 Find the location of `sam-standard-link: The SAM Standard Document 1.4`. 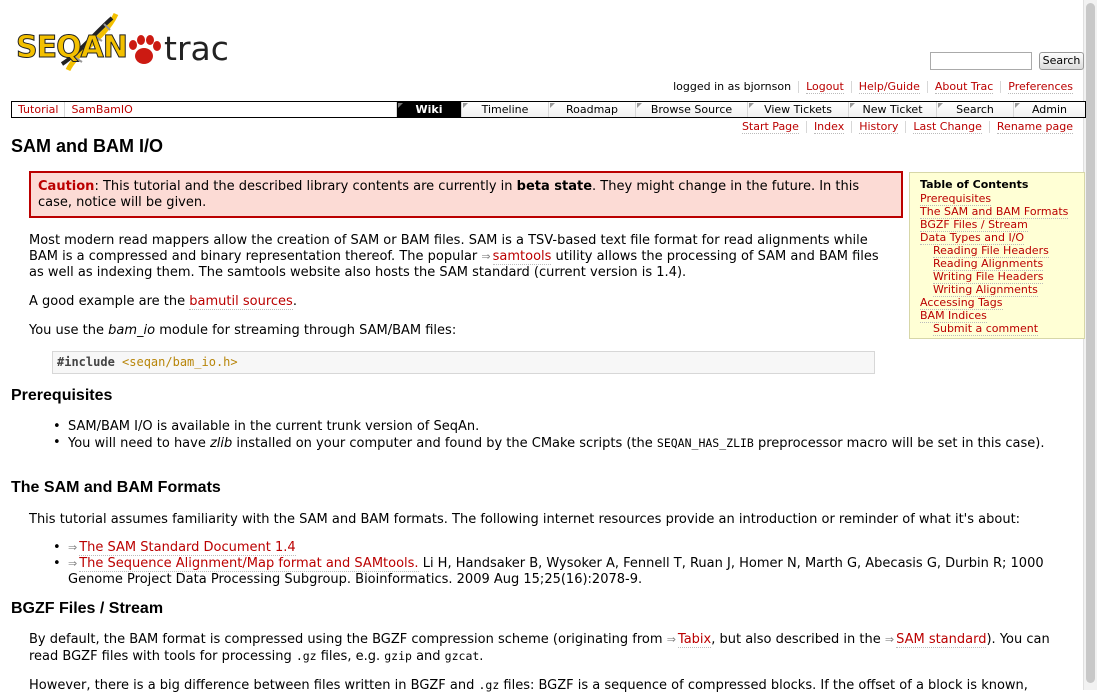

sam-standard-link: The SAM Standard Document 1.4 is located at coordinates (187, 548).